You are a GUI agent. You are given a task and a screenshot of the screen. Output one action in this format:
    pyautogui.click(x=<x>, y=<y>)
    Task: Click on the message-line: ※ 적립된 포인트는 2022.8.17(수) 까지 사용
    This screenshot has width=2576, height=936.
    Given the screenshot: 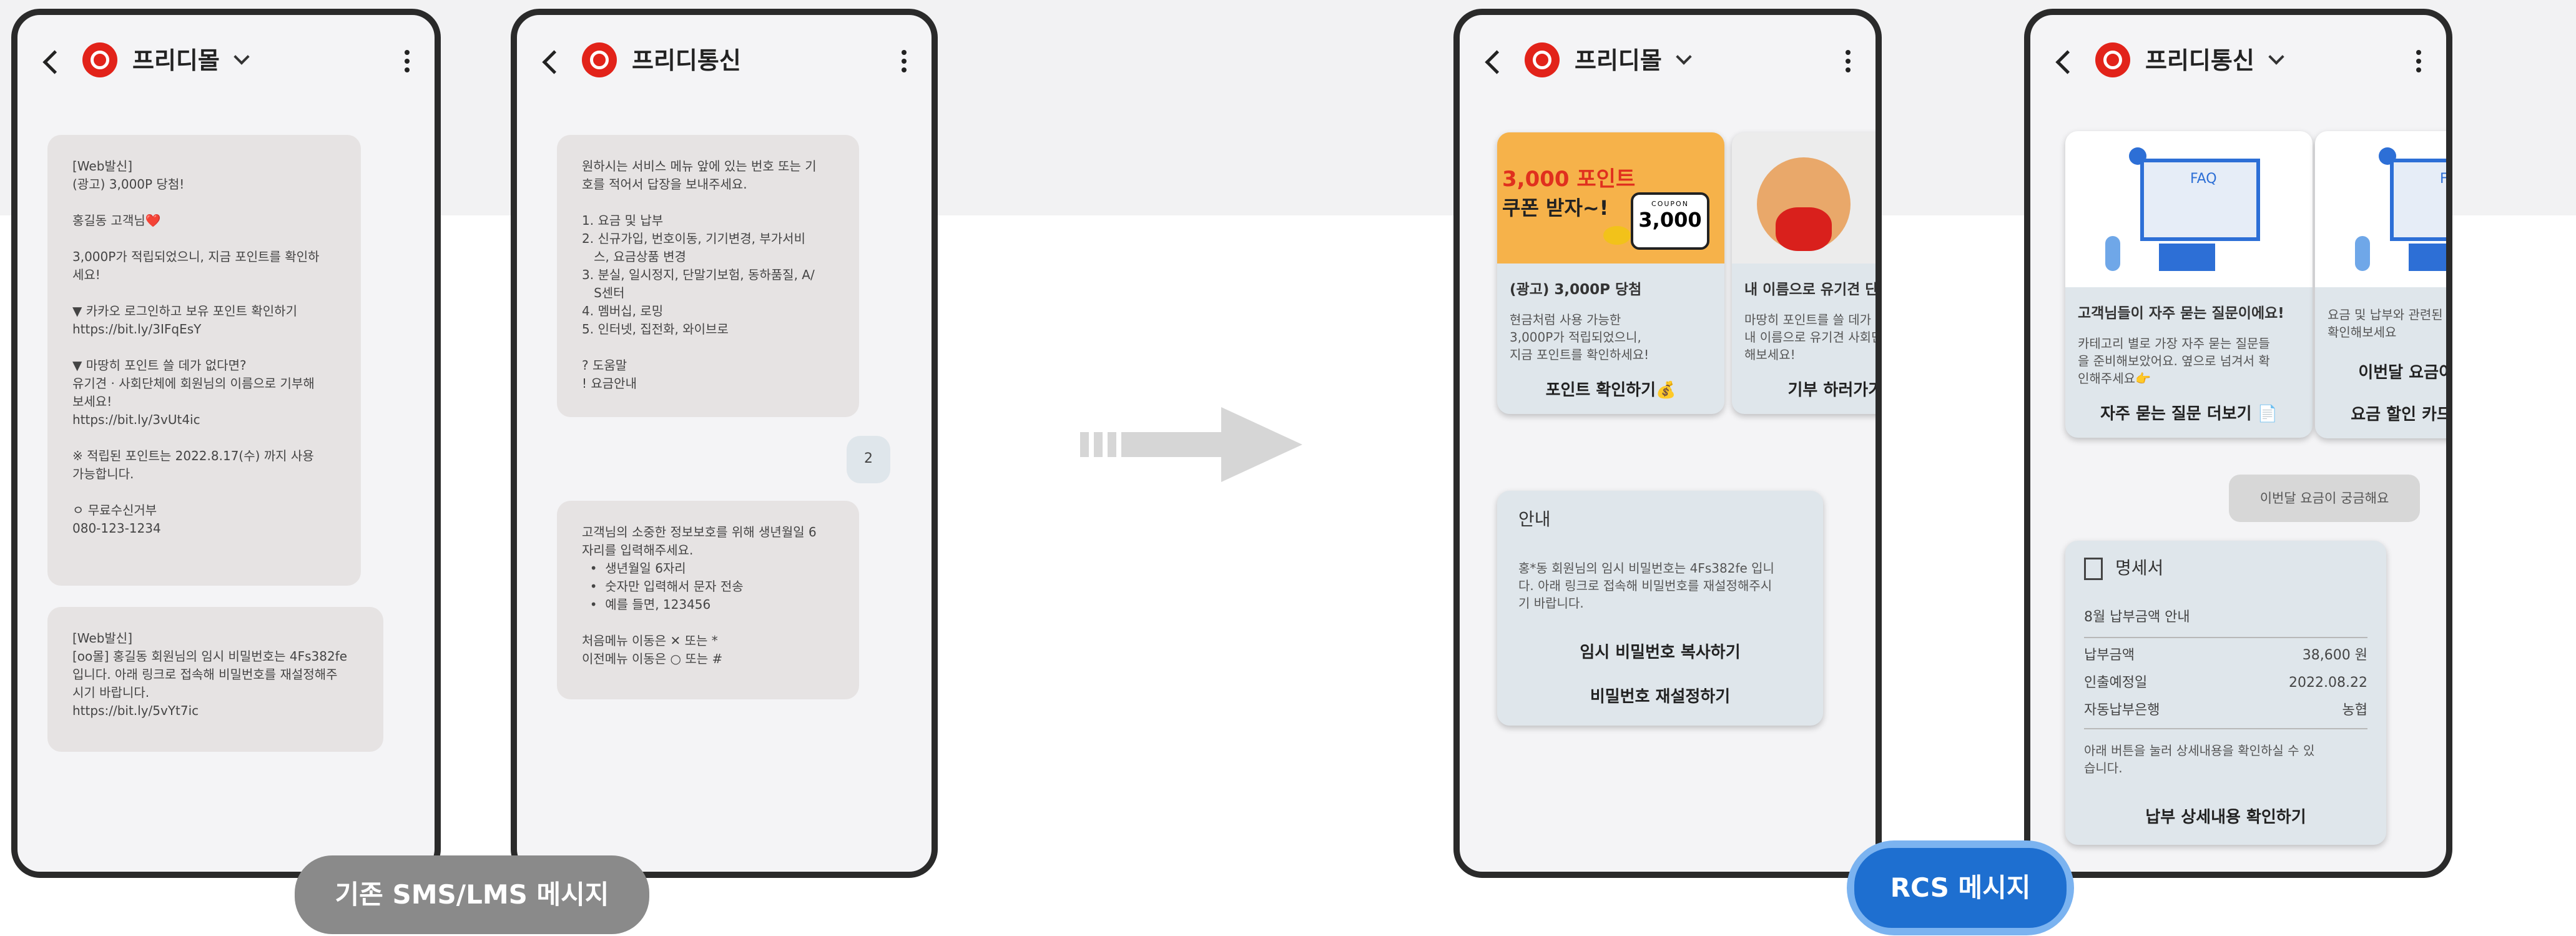 What is the action you would take?
    pyautogui.click(x=193, y=456)
    